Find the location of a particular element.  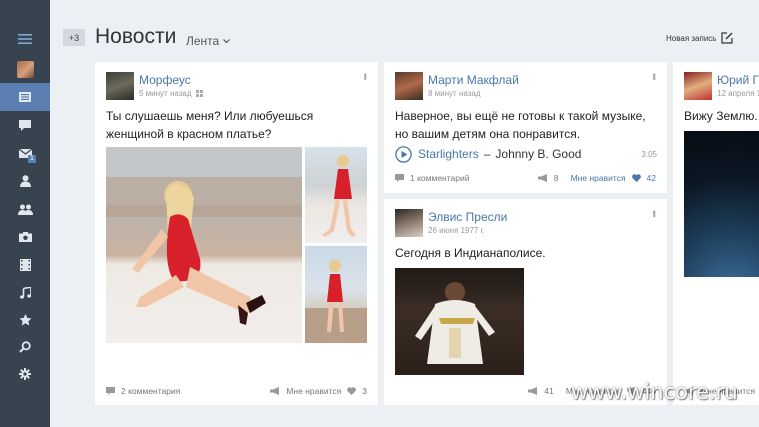

post-footer: 2 комментария Мне нравится 3 is located at coordinates (236, 391).